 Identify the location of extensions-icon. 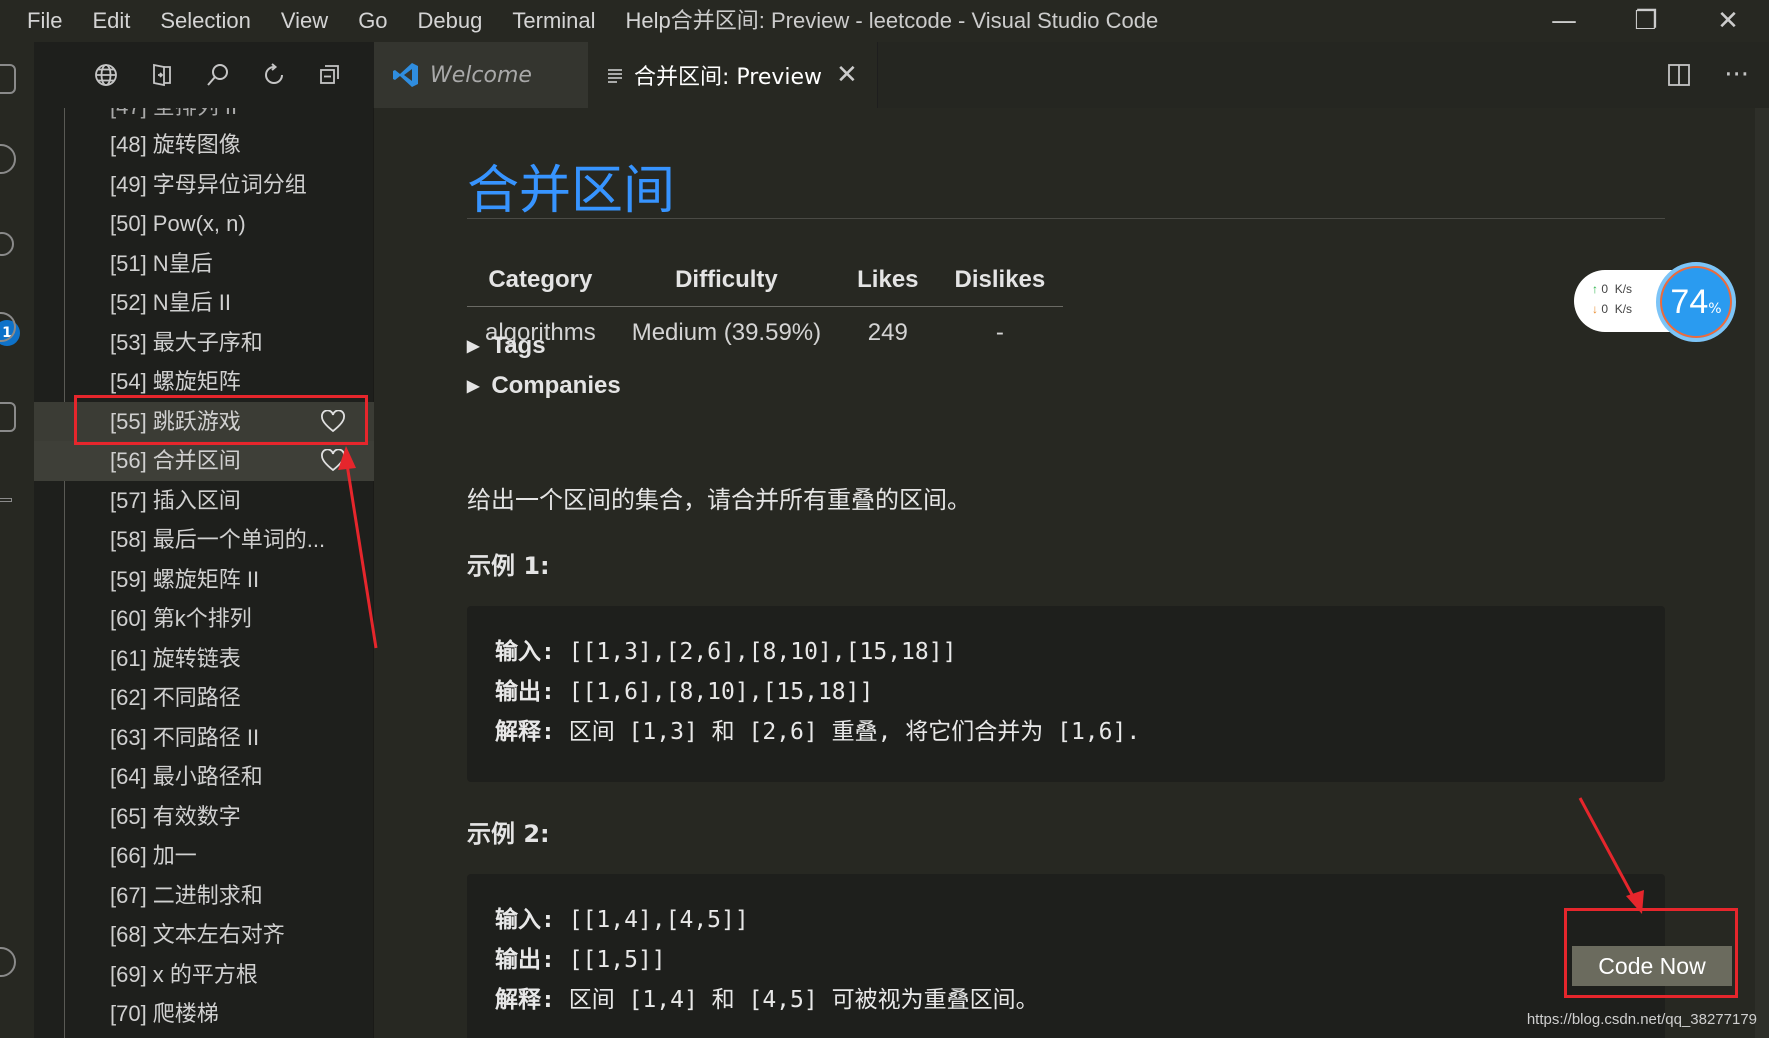
(8, 417).